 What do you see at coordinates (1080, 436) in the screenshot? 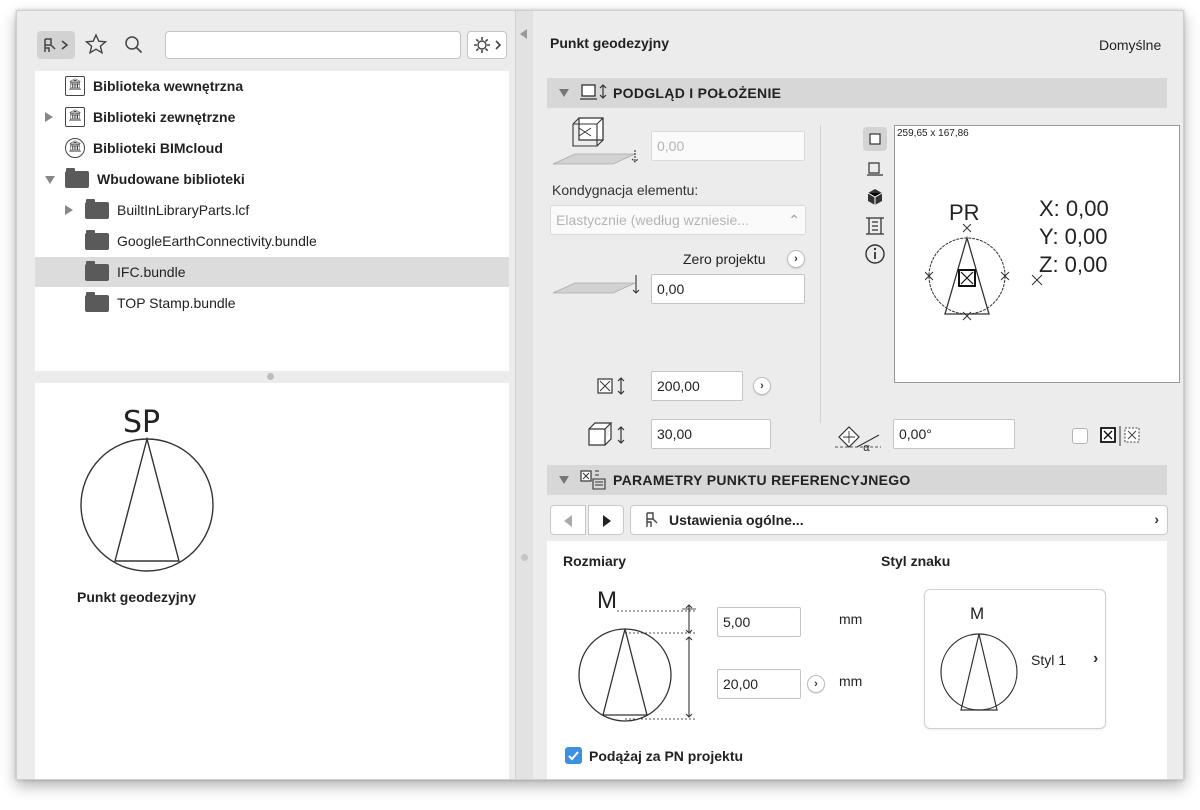
I see `mirror-checkbox` at bounding box center [1080, 436].